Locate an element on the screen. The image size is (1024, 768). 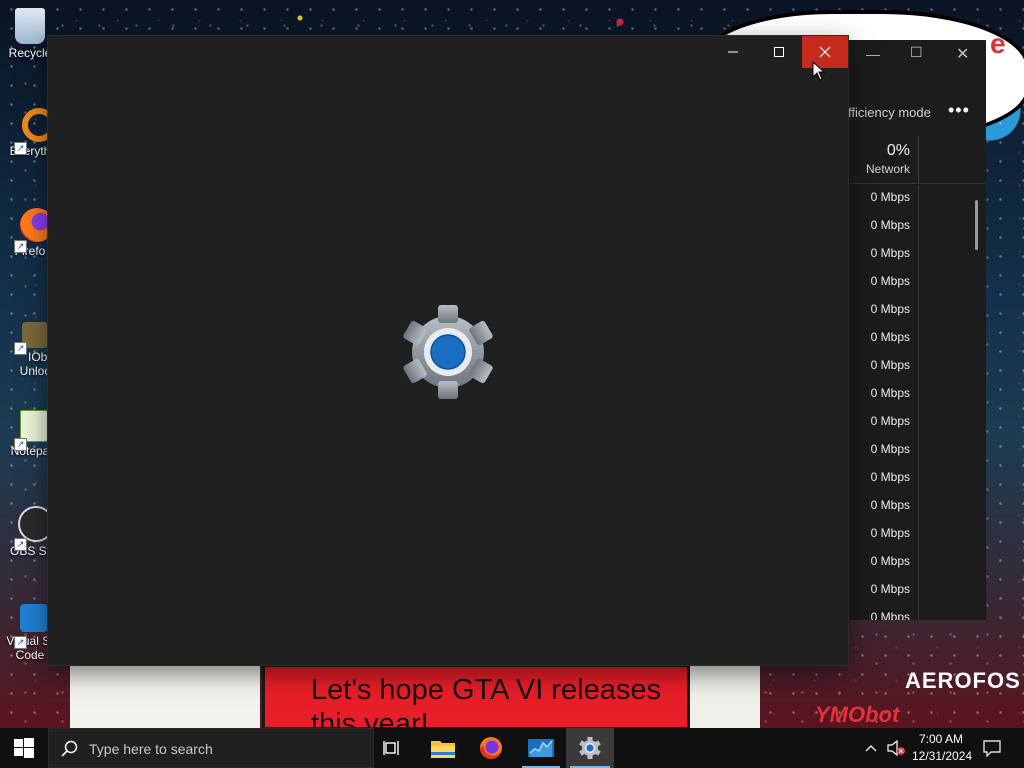
firefox-icon is located at coordinates (491, 748).